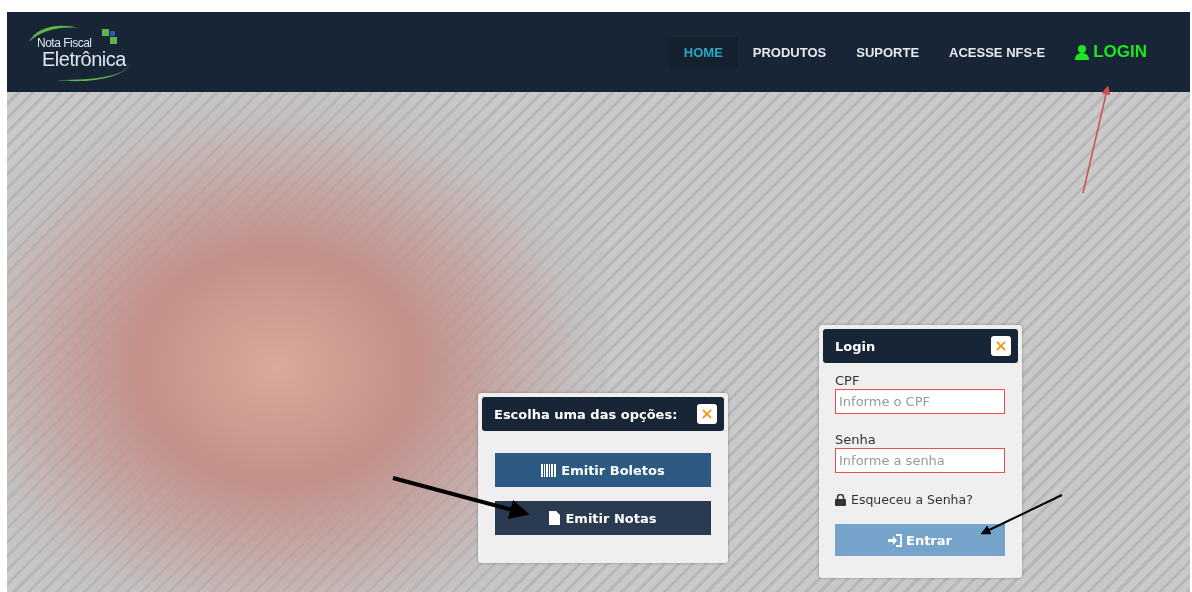  Describe the element at coordinates (920, 401) in the screenshot. I see `input-field: Informe o CPF` at that location.